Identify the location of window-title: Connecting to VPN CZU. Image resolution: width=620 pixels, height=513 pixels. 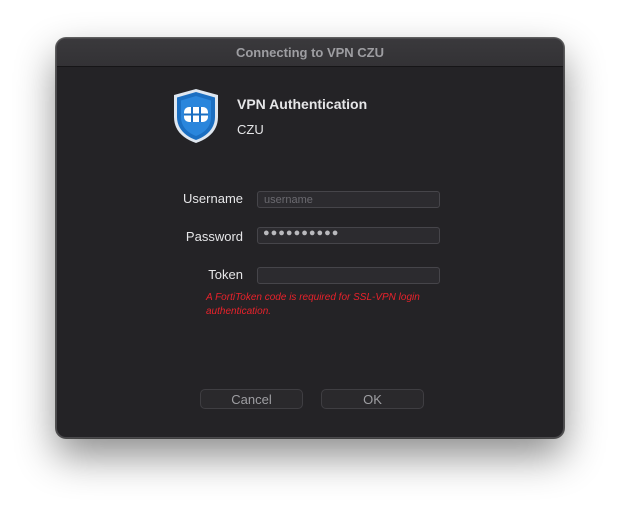
(310, 53).